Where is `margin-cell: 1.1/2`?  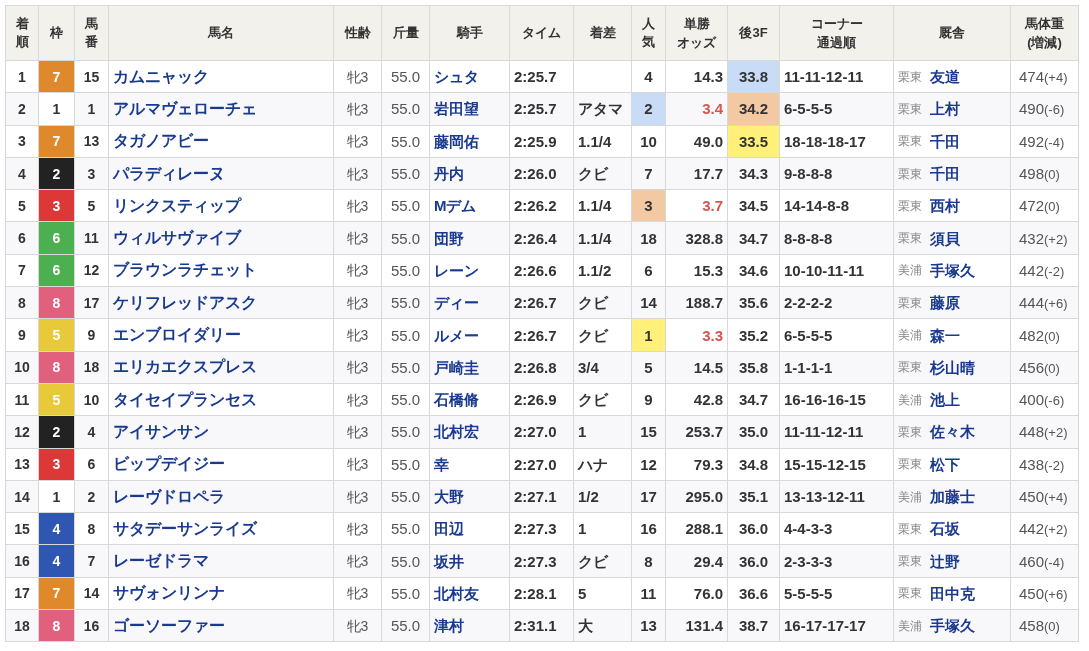 margin-cell: 1.1/2 is located at coordinates (602, 270).